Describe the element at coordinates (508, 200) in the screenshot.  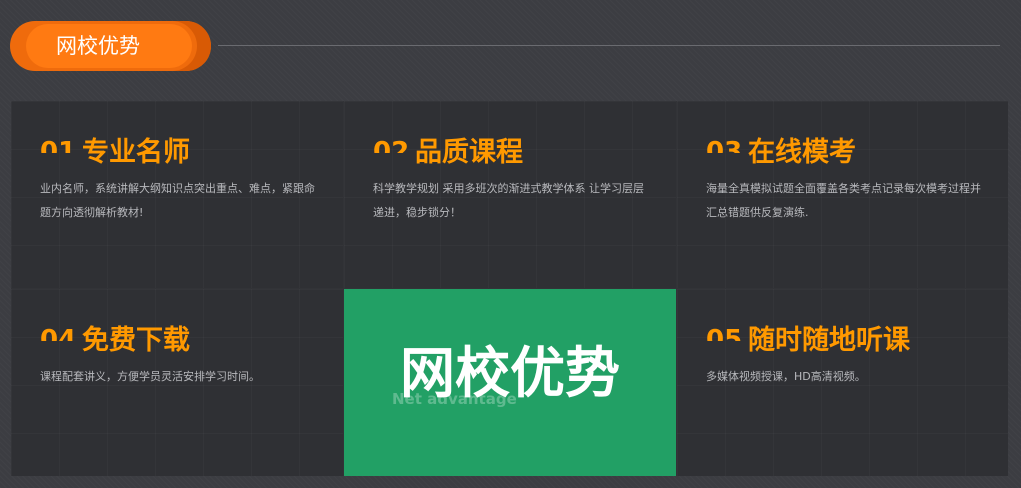
I see `feature-description: 科学教学规划 采用多班次的渐进式教学体系 让学习层层递进，稳步锁分！` at that location.